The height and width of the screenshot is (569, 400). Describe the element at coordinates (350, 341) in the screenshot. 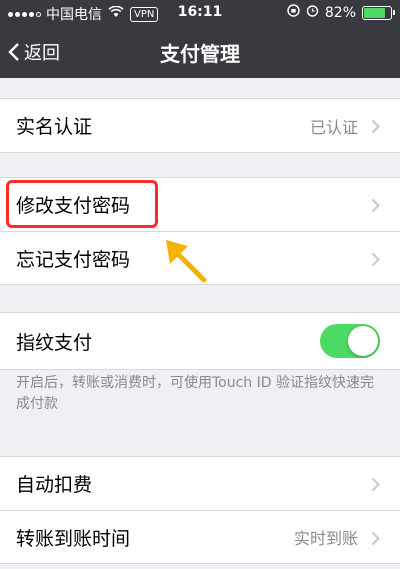

I see `fingerprint-toggle` at that location.